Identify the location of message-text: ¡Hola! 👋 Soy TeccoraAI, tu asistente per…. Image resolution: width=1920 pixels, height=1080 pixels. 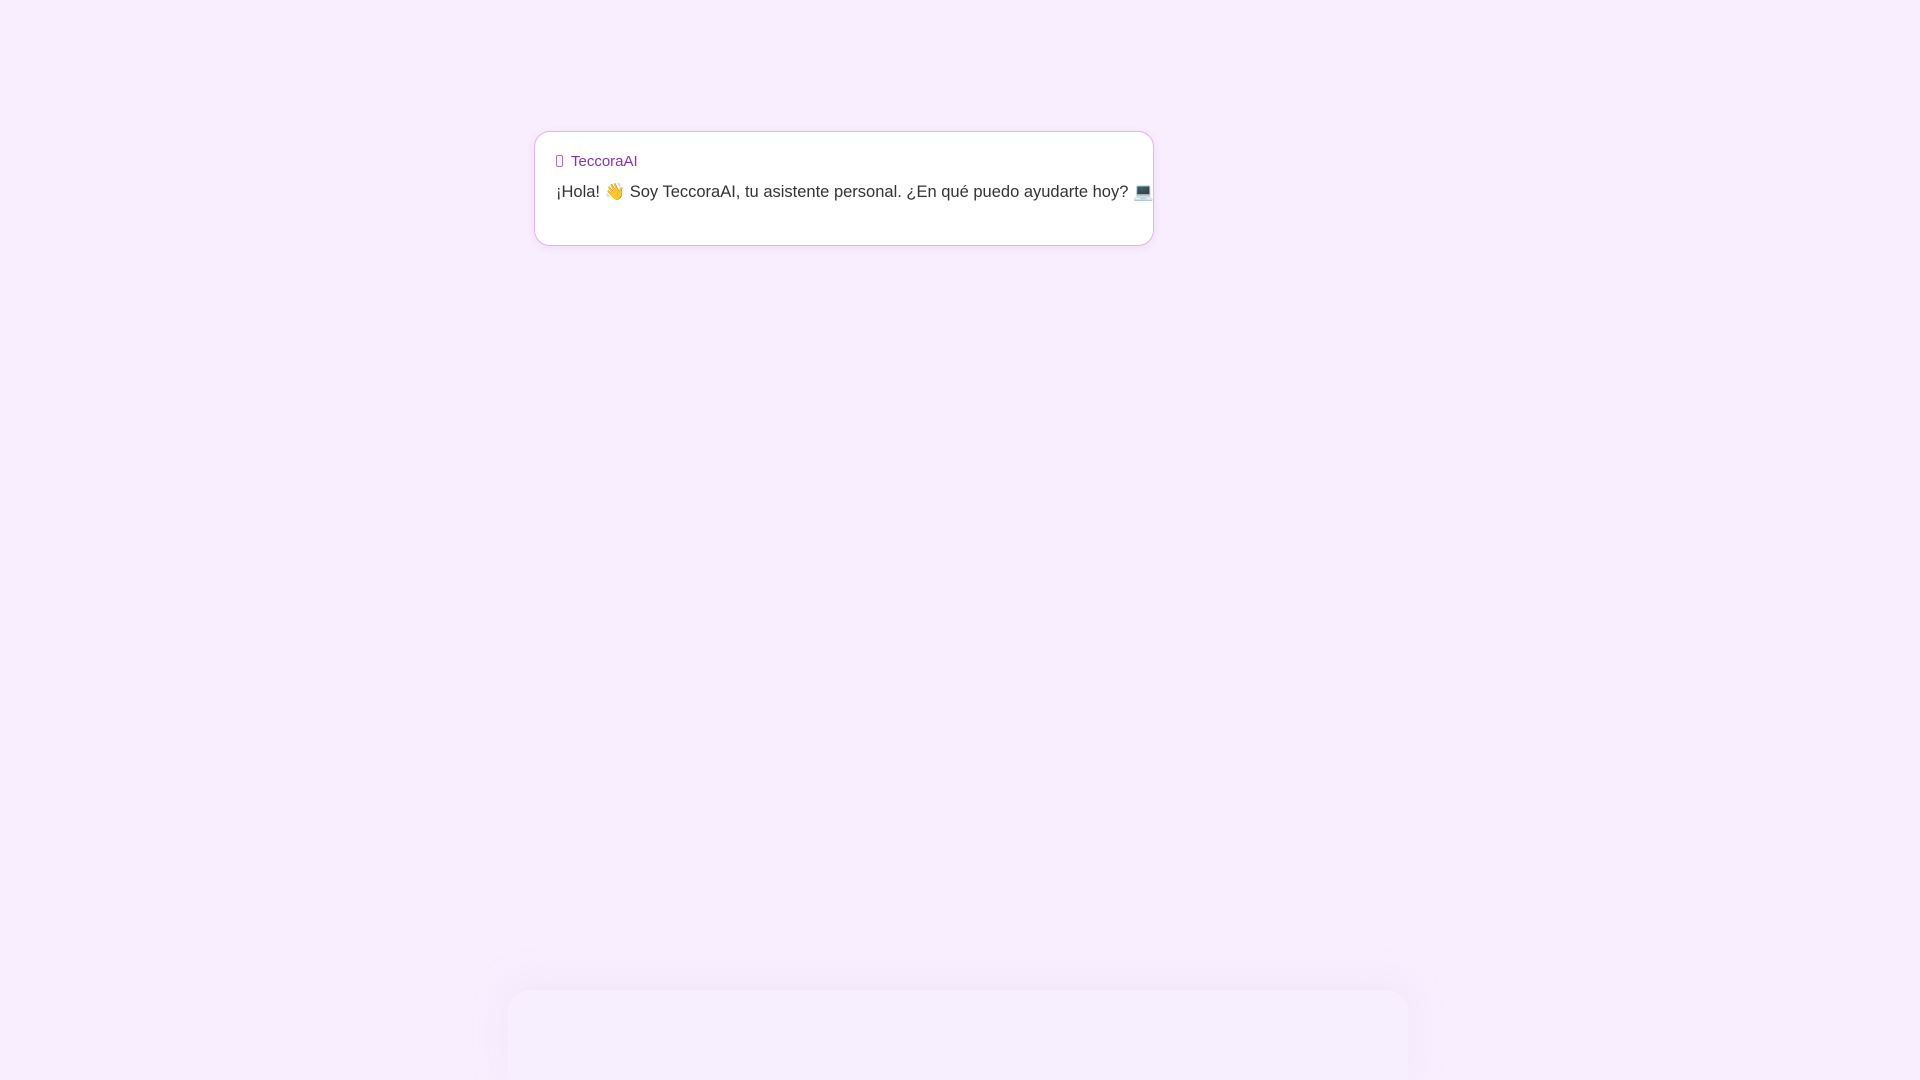
(855, 192).